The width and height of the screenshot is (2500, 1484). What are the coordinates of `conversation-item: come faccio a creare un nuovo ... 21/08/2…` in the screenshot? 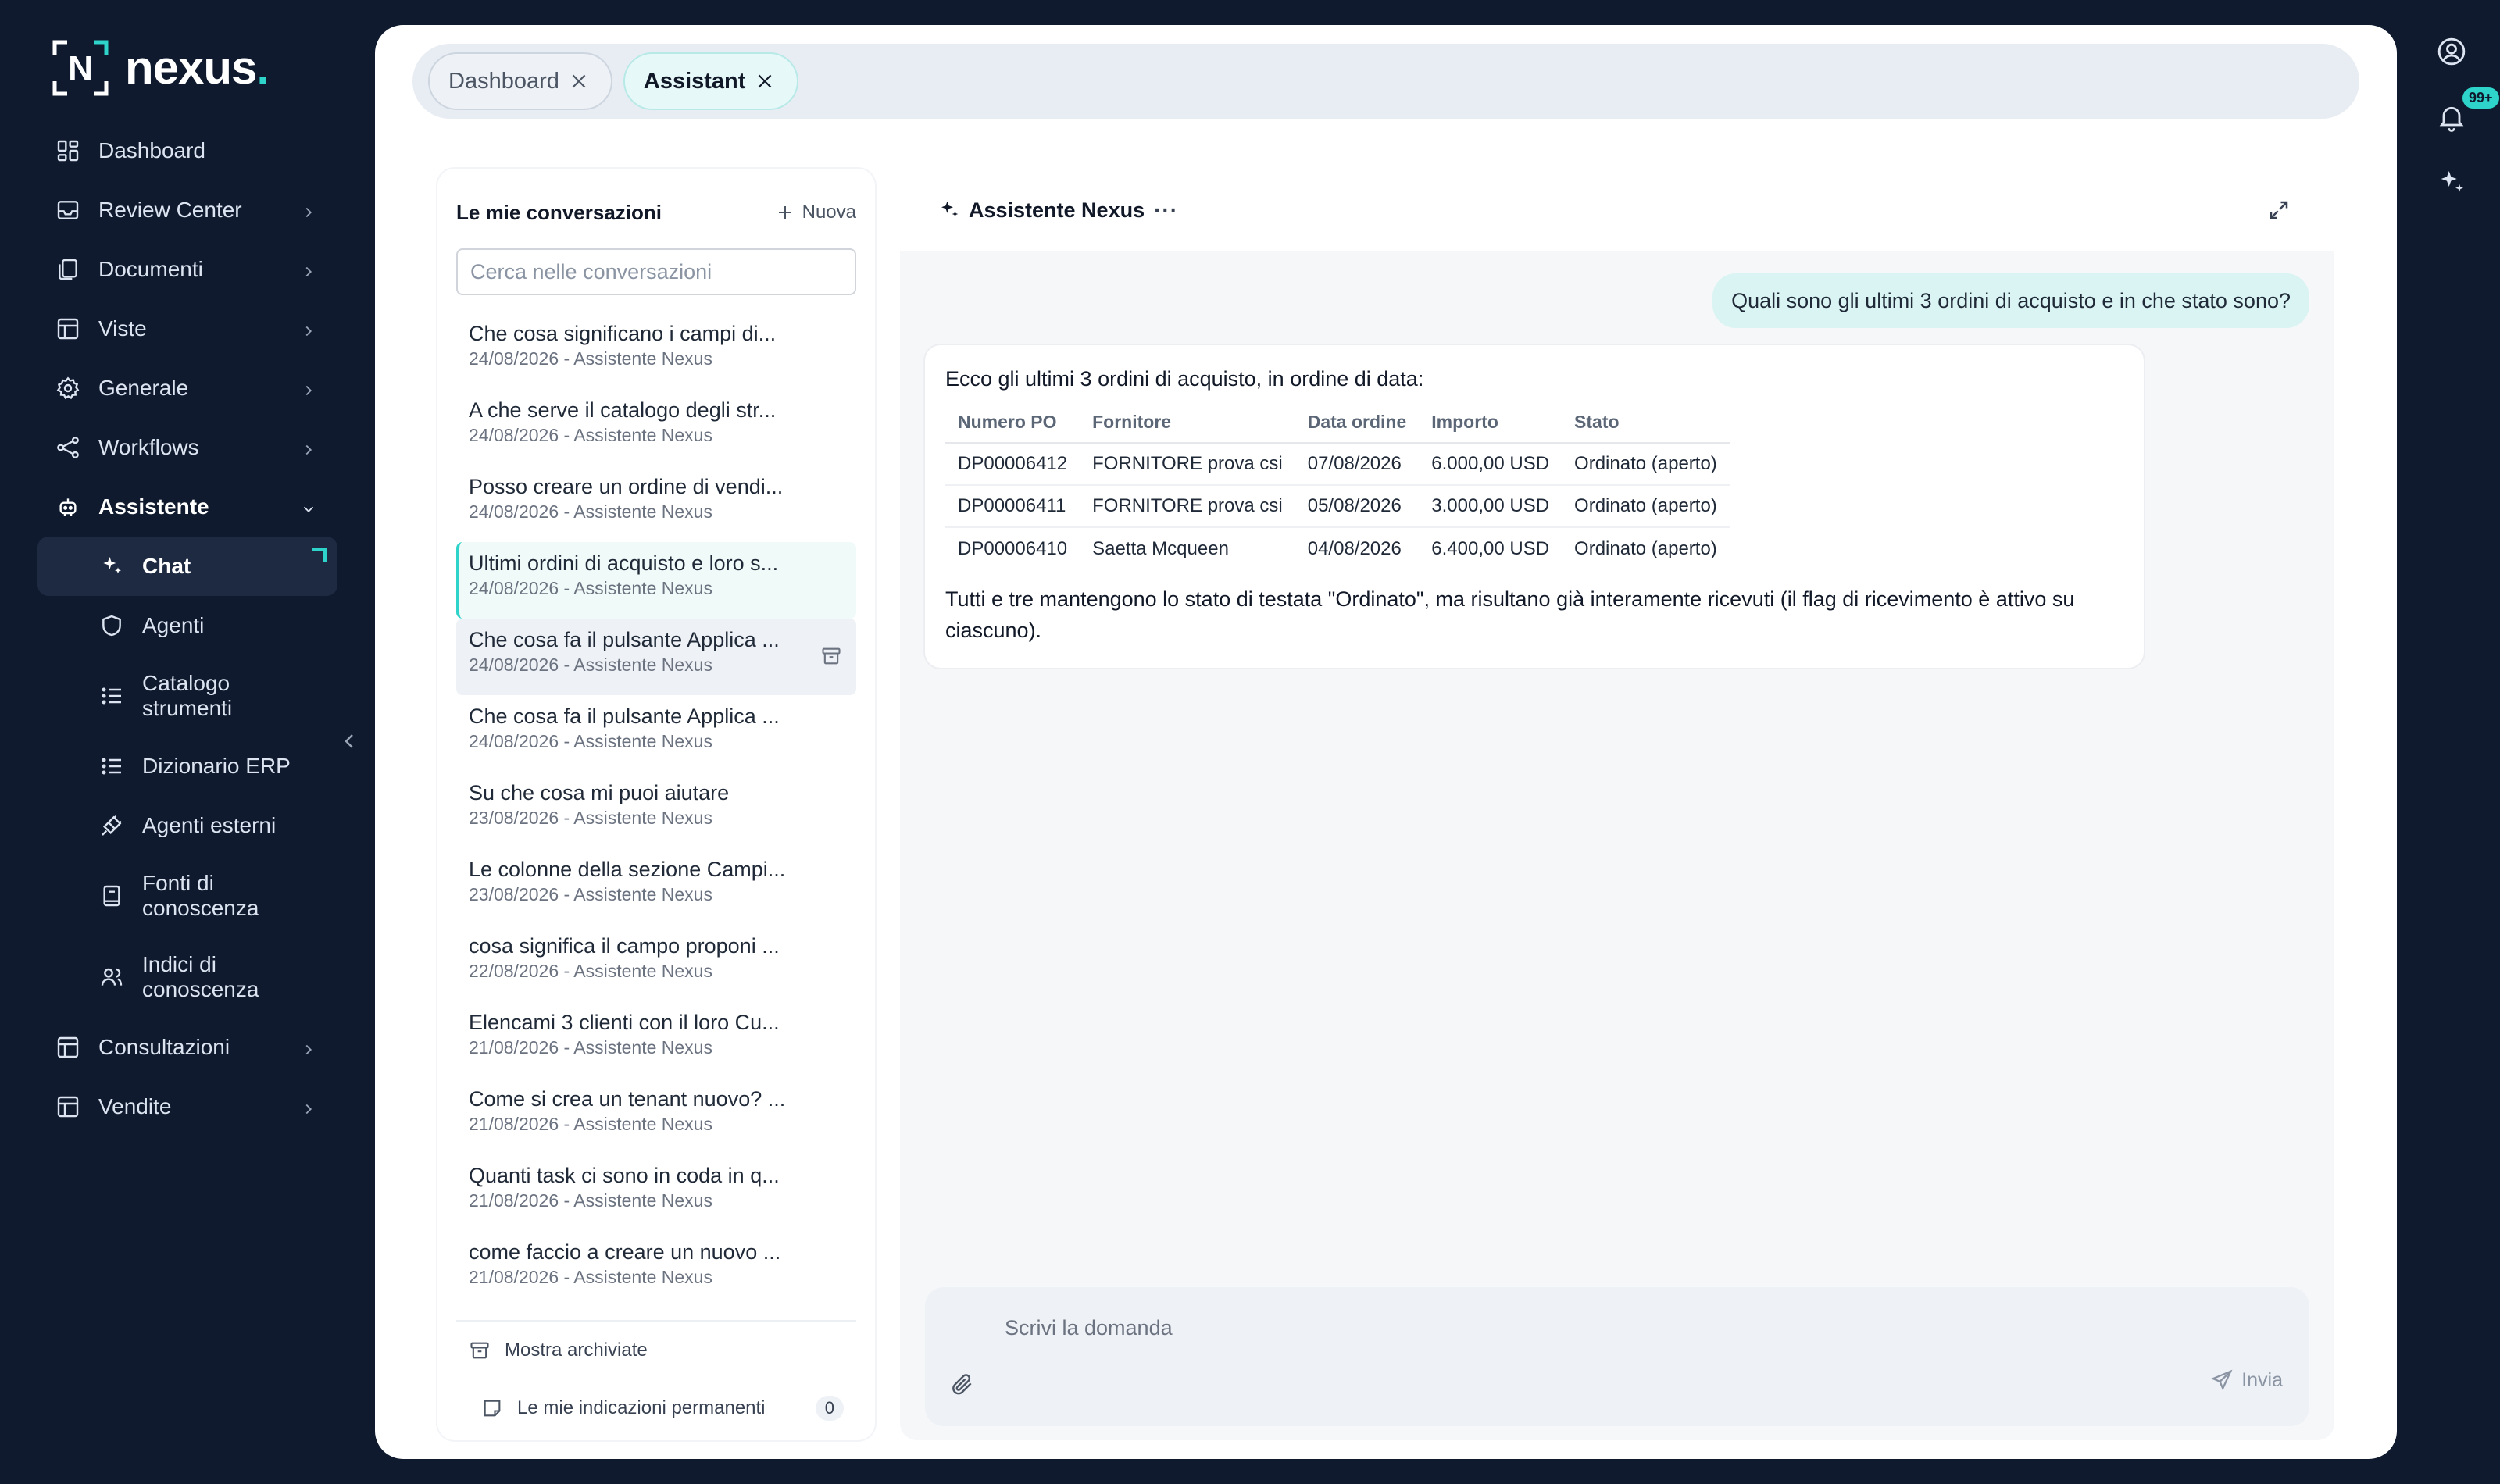 It's located at (656, 1269).